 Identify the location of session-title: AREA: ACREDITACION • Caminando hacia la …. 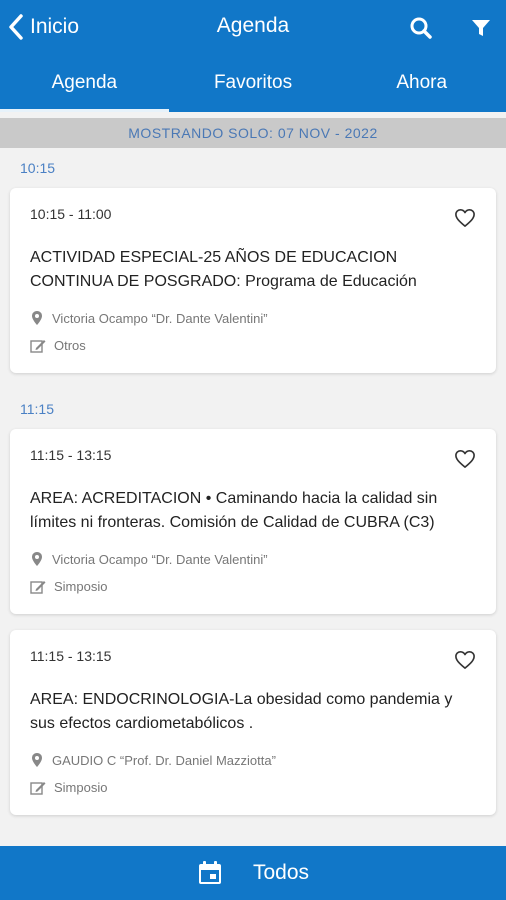
(234, 510).